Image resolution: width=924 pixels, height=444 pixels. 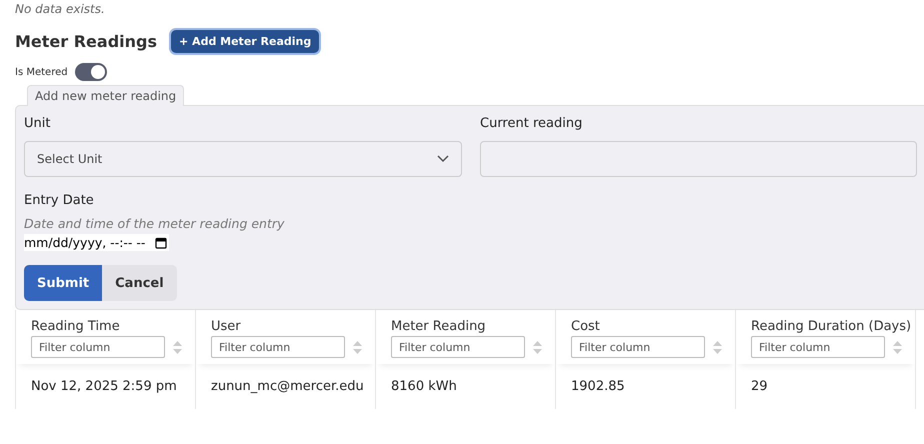 I want to click on table-cell: 8160 kWh, so click(x=466, y=386).